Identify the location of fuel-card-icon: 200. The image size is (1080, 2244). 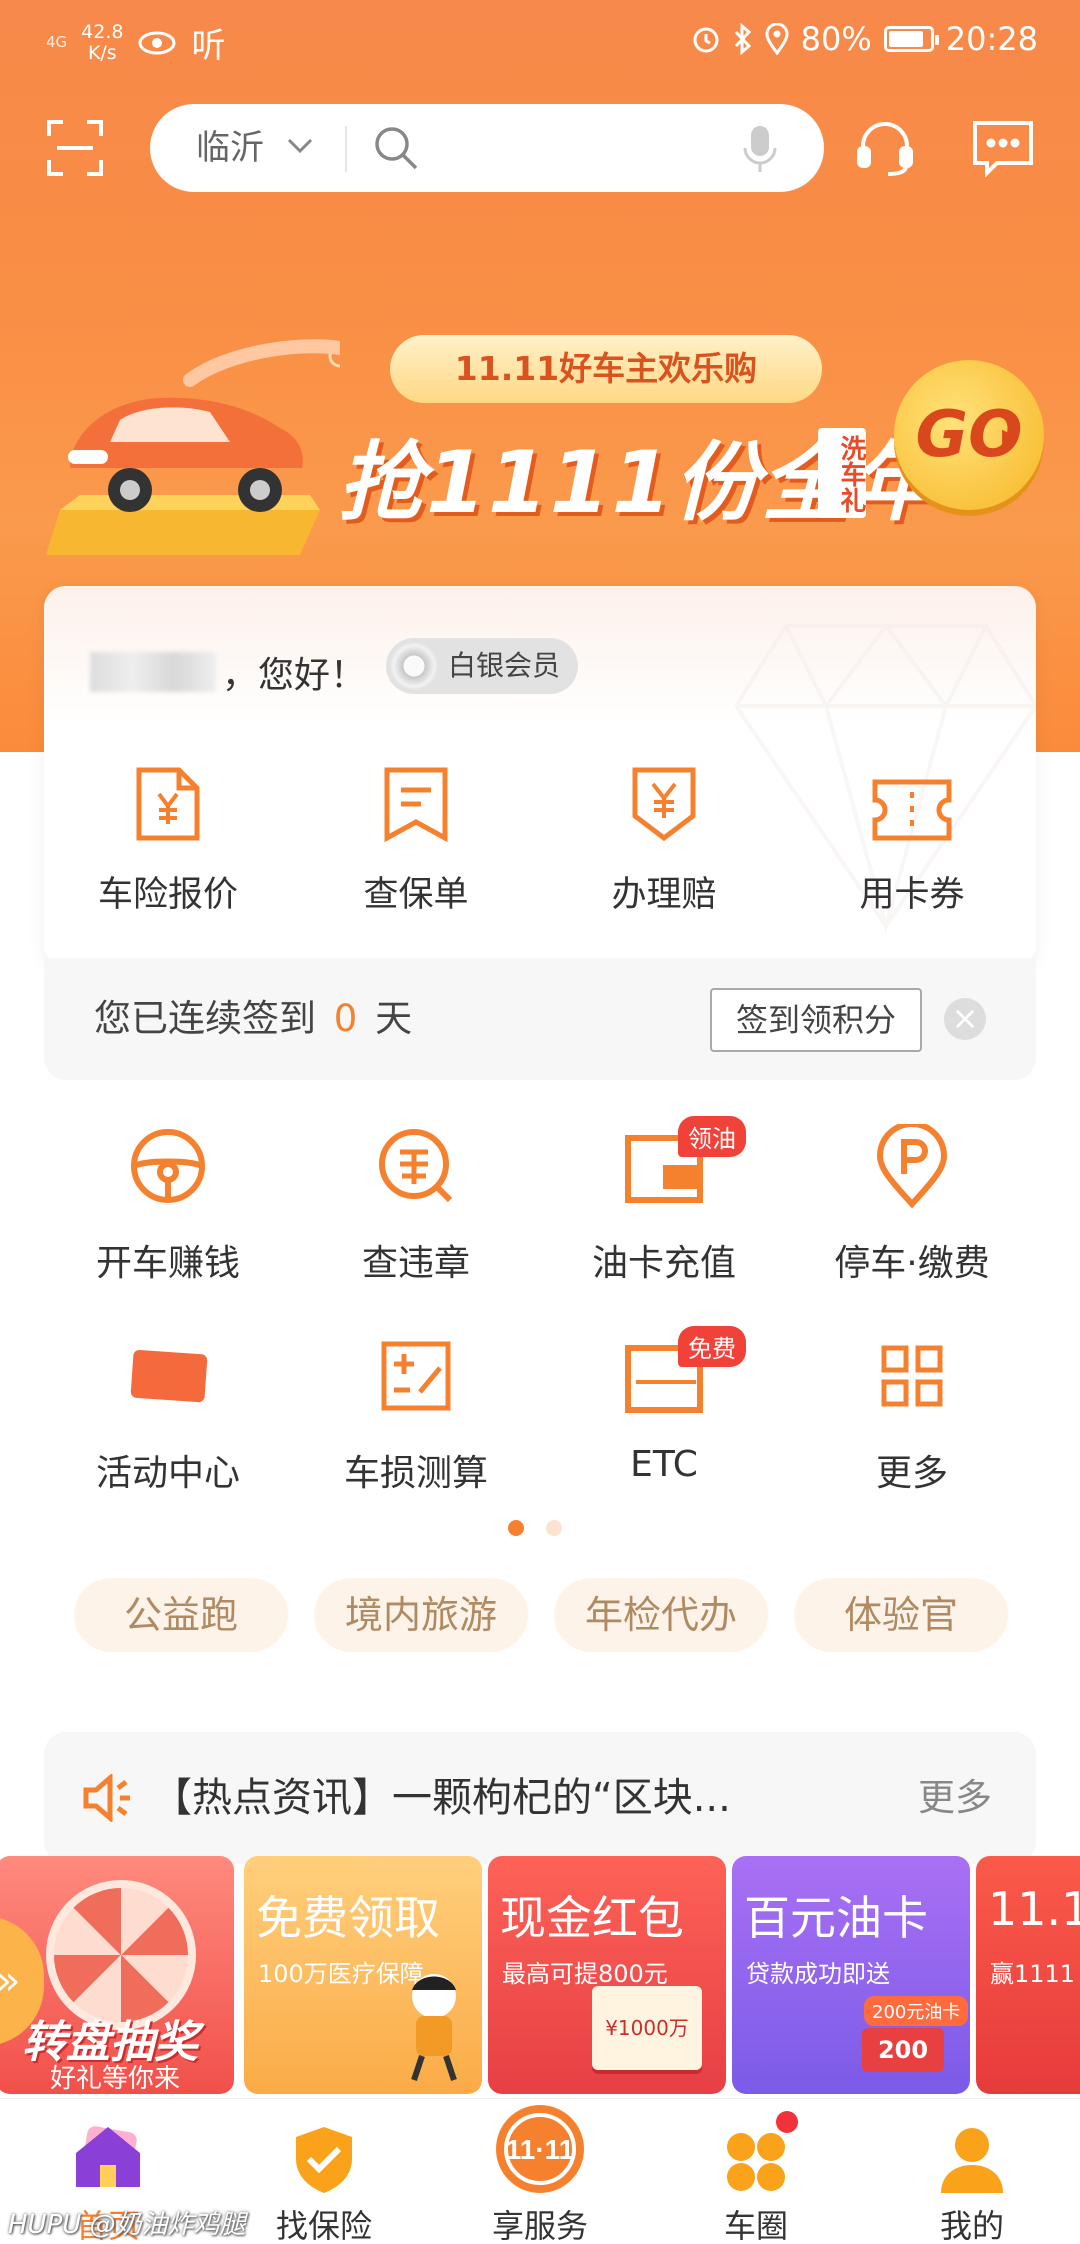
(903, 2050).